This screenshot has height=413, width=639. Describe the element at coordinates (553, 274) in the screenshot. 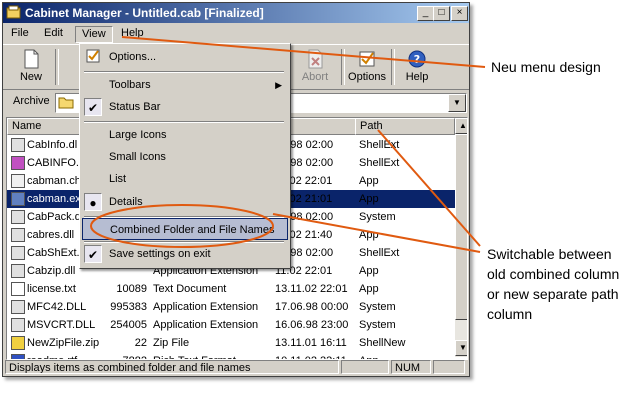

I see `switch-note-line-2: old combined column` at that location.